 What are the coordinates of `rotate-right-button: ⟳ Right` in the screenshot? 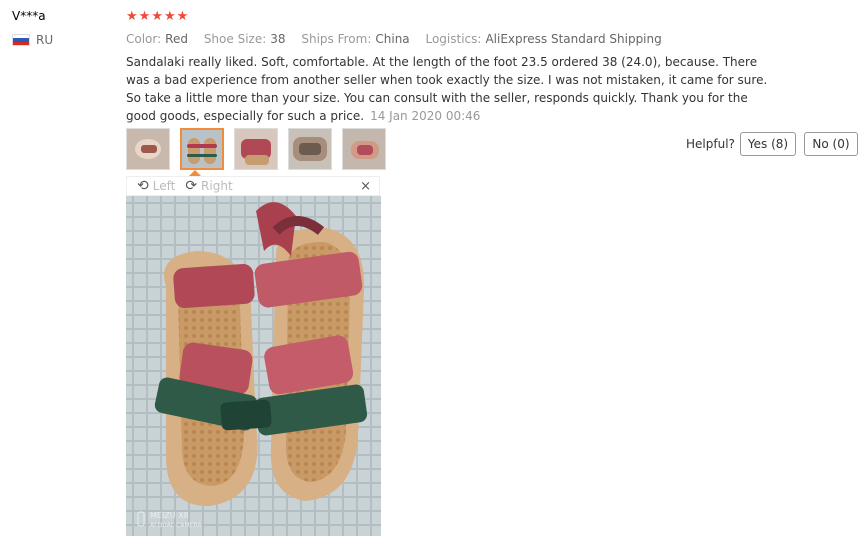 It's located at (208, 186).